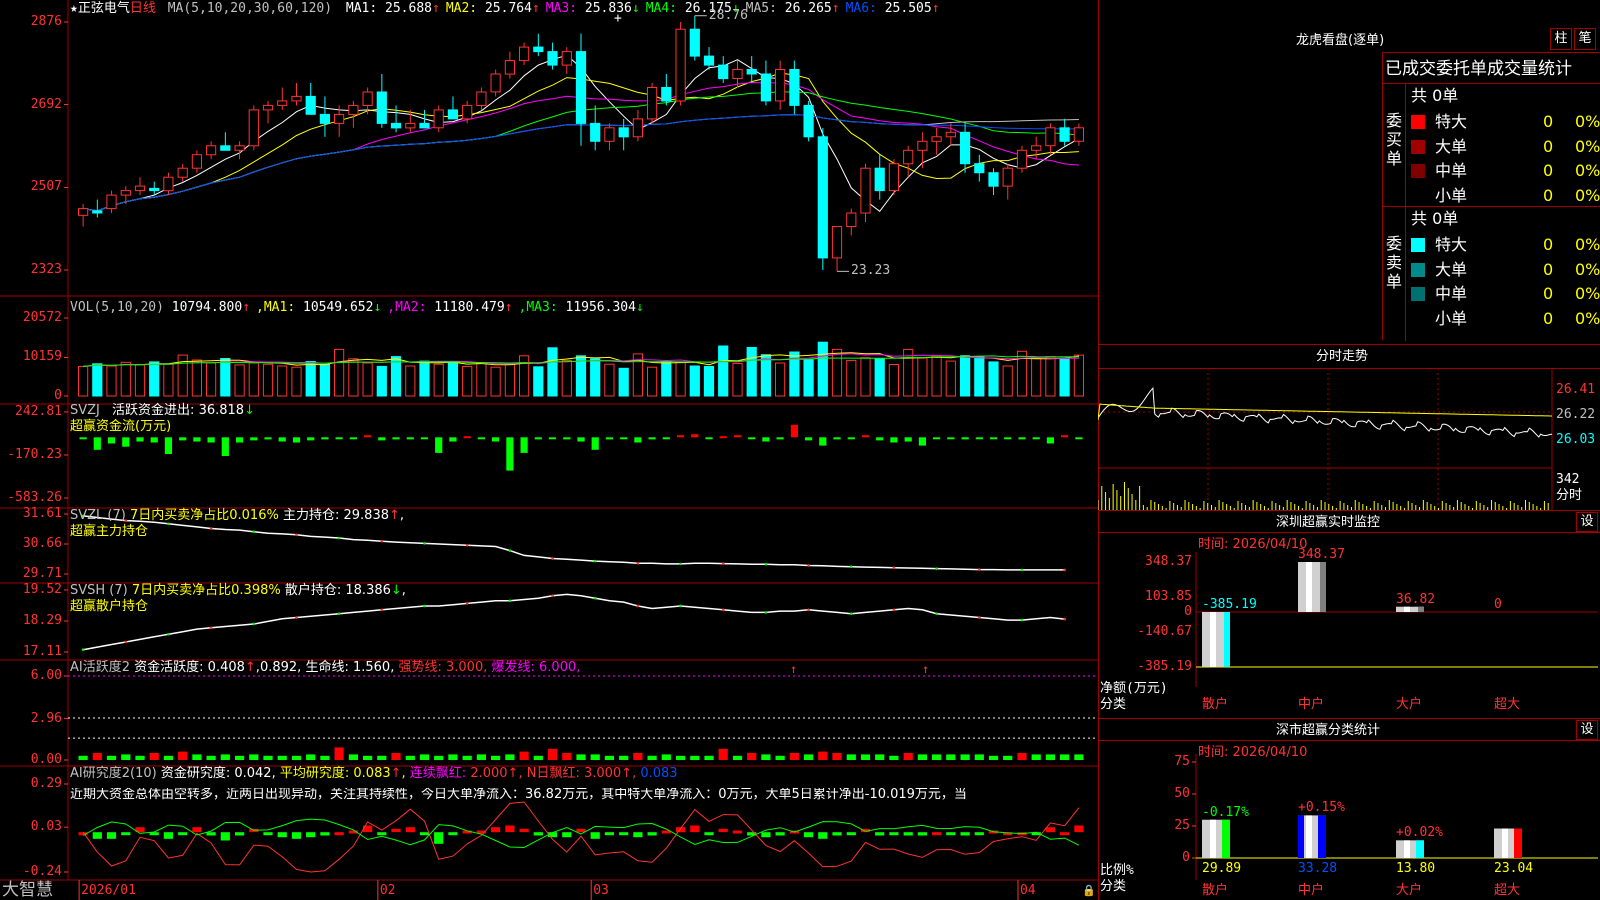 The height and width of the screenshot is (900, 1600). What do you see at coordinates (169, 667) in the screenshot?
I see `ai1-label1: 资金活跃度:` at bounding box center [169, 667].